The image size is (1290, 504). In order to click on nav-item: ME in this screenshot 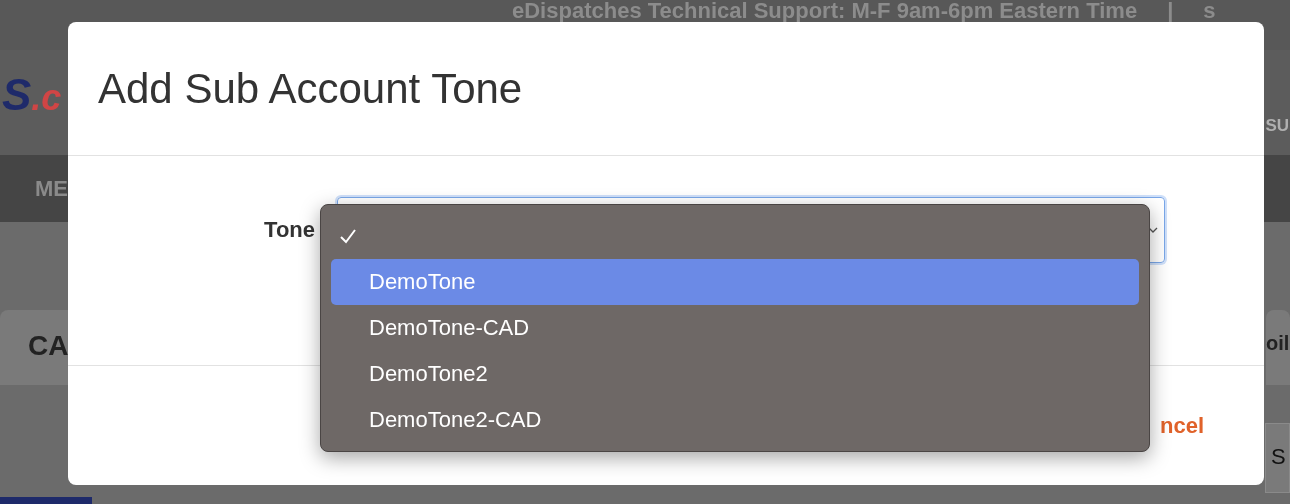, I will do `click(51, 188)`.